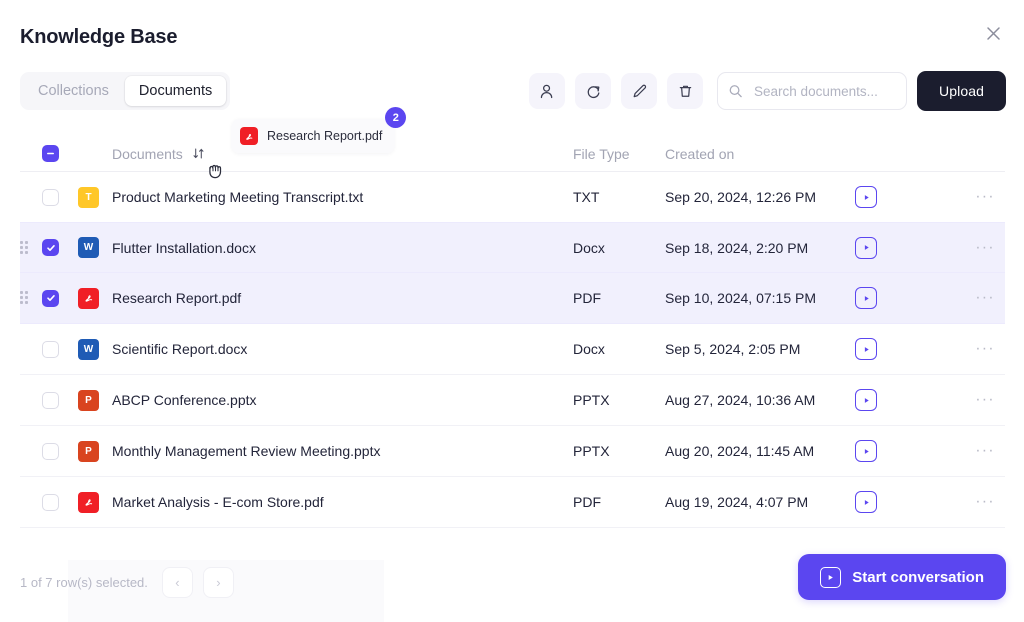  What do you see at coordinates (593, 91) in the screenshot?
I see `refresh-icon` at bounding box center [593, 91].